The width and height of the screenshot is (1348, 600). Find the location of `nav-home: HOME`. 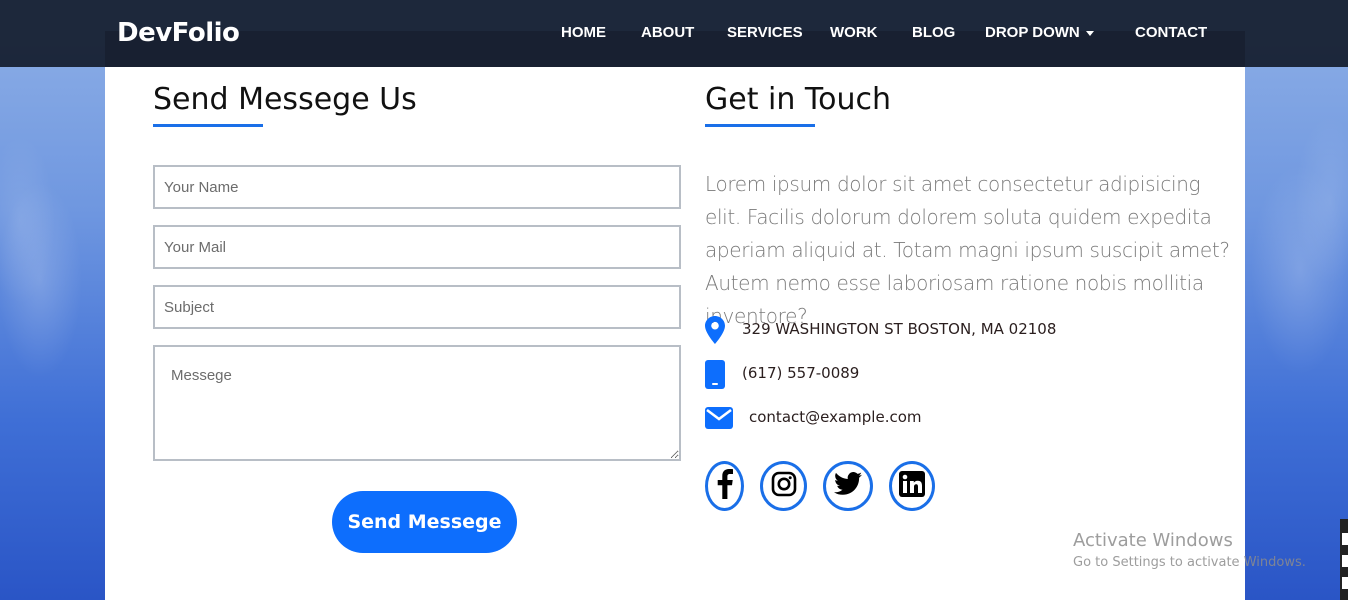

nav-home: HOME is located at coordinates (583, 32).